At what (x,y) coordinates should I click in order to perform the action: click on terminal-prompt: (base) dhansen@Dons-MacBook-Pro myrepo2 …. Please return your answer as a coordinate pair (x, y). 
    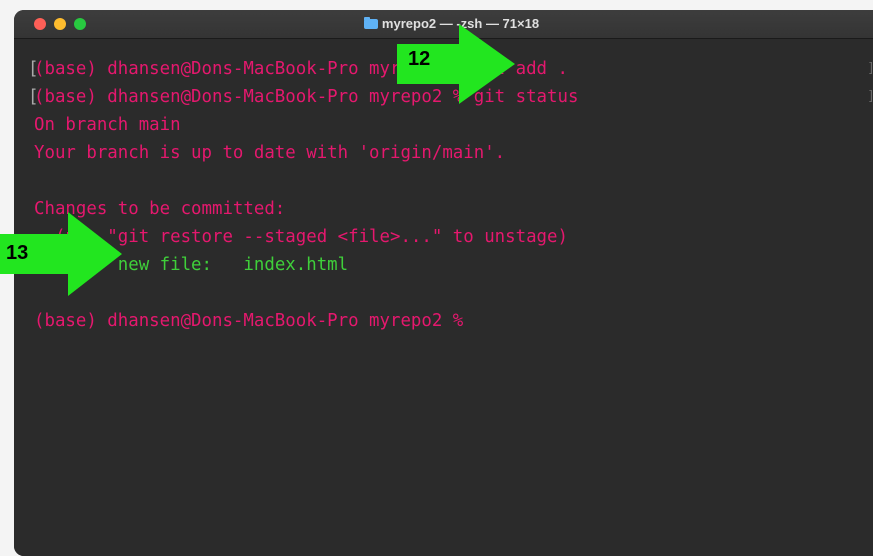
    Looking at the image, I should click on (249, 321).